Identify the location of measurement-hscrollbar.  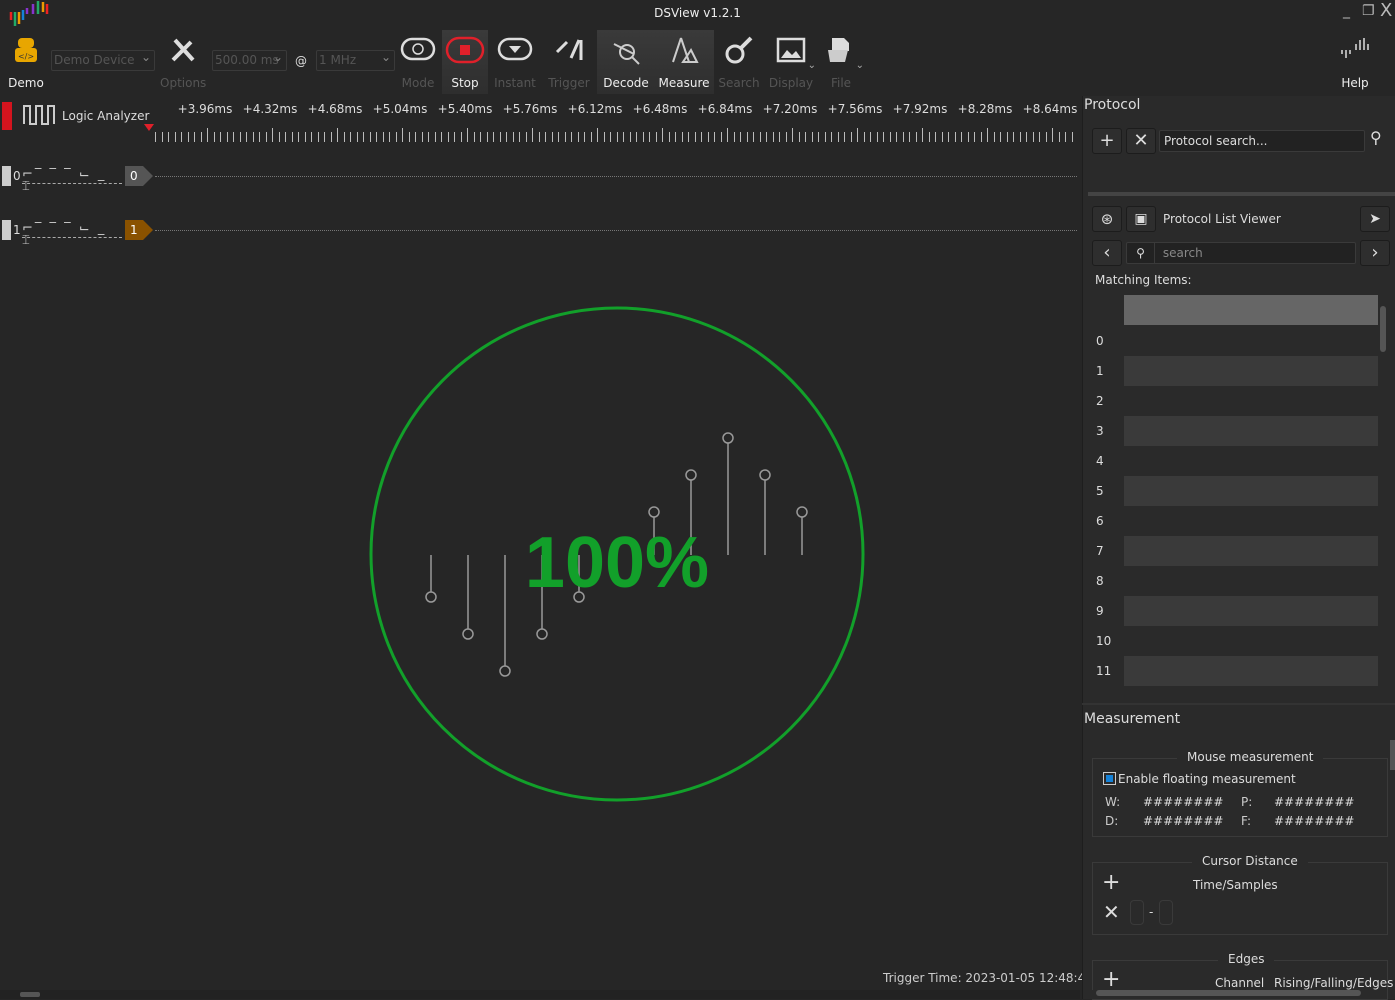
(1237, 994).